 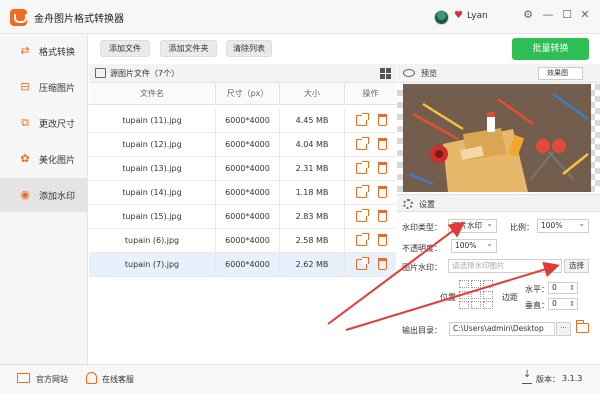 What do you see at coordinates (152, 241) in the screenshot?
I see `file-name-cell: tupain (6).jpg` at bounding box center [152, 241].